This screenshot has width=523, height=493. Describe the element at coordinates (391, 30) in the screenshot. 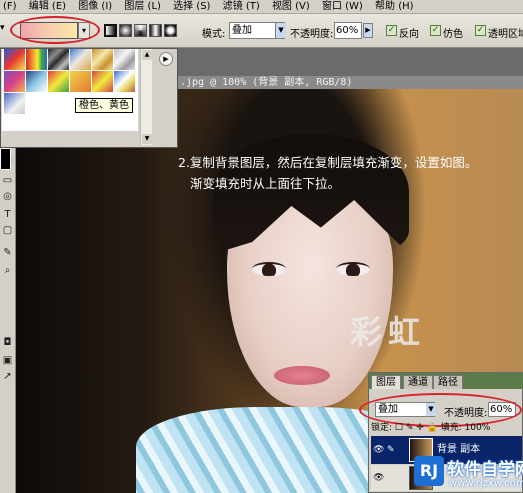

I see `reverse-checkbox: ✓` at that location.